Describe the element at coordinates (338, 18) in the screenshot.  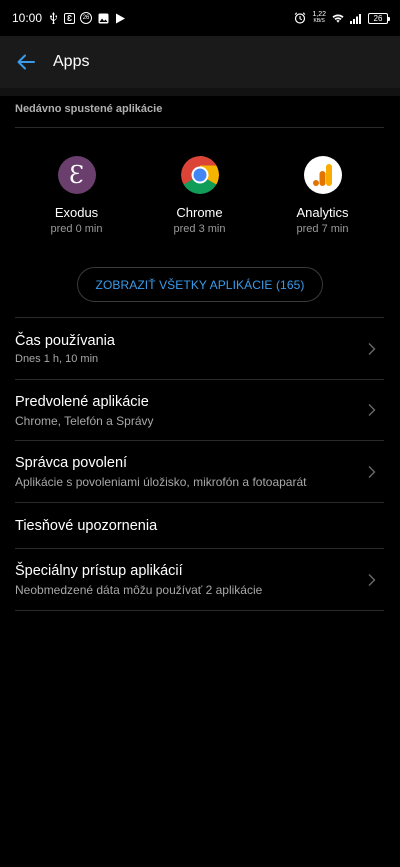
I see `wifi-icon` at that location.